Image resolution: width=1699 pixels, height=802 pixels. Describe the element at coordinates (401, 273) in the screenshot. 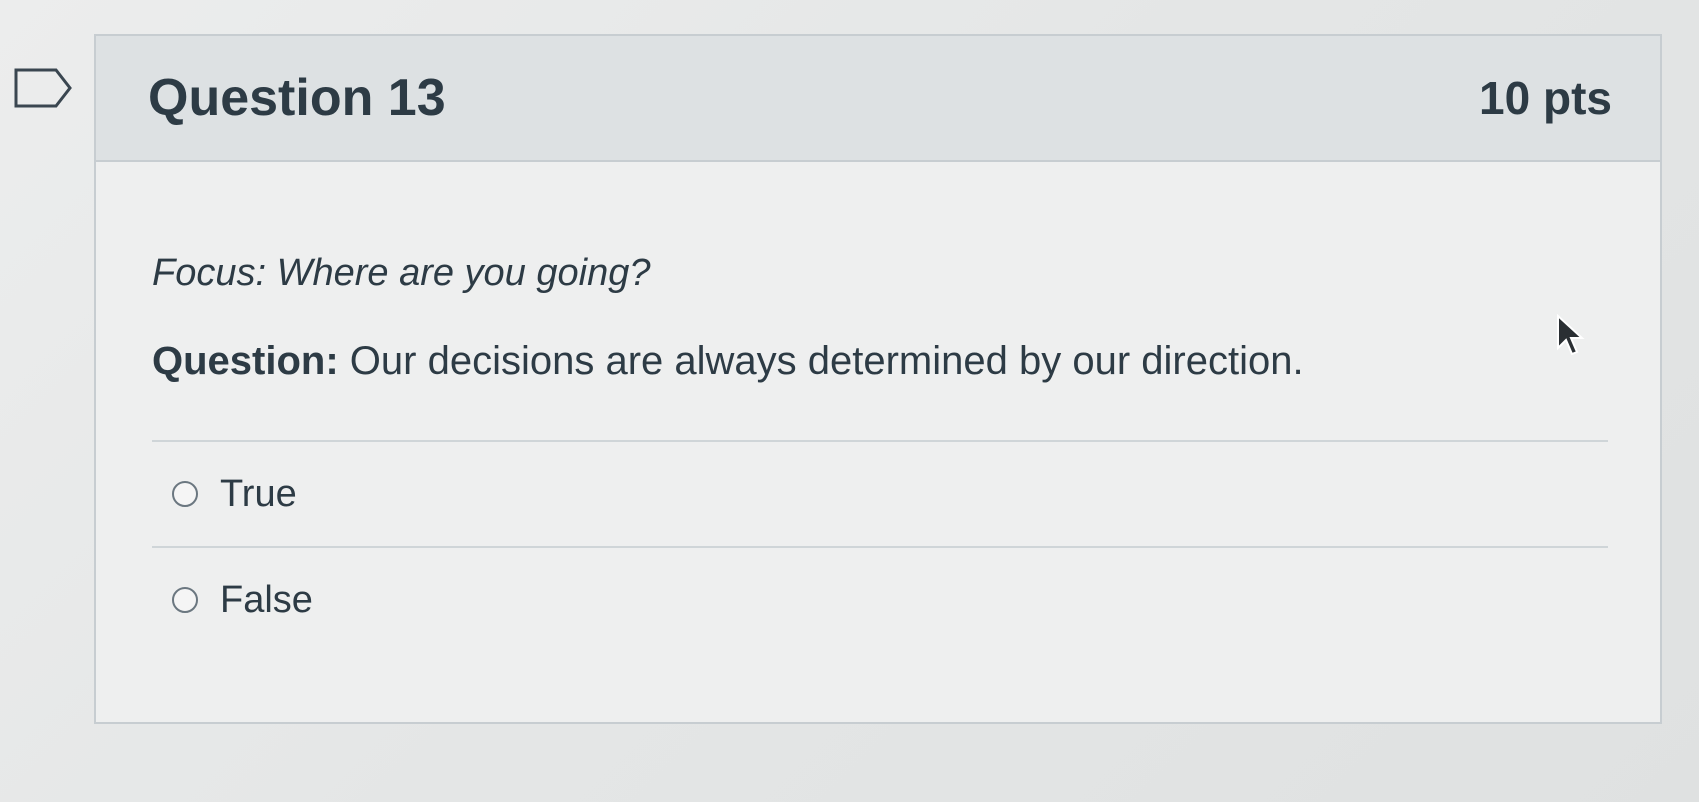

I see `focus-text: Focus: Where are you going?` at that location.